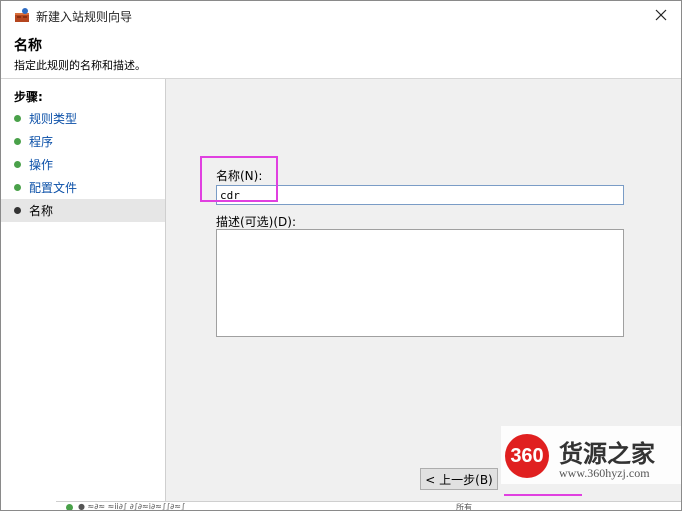 The width and height of the screenshot is (682, 511). I want to click on title-bar: 新建入站规则向导, so click(341, 15).